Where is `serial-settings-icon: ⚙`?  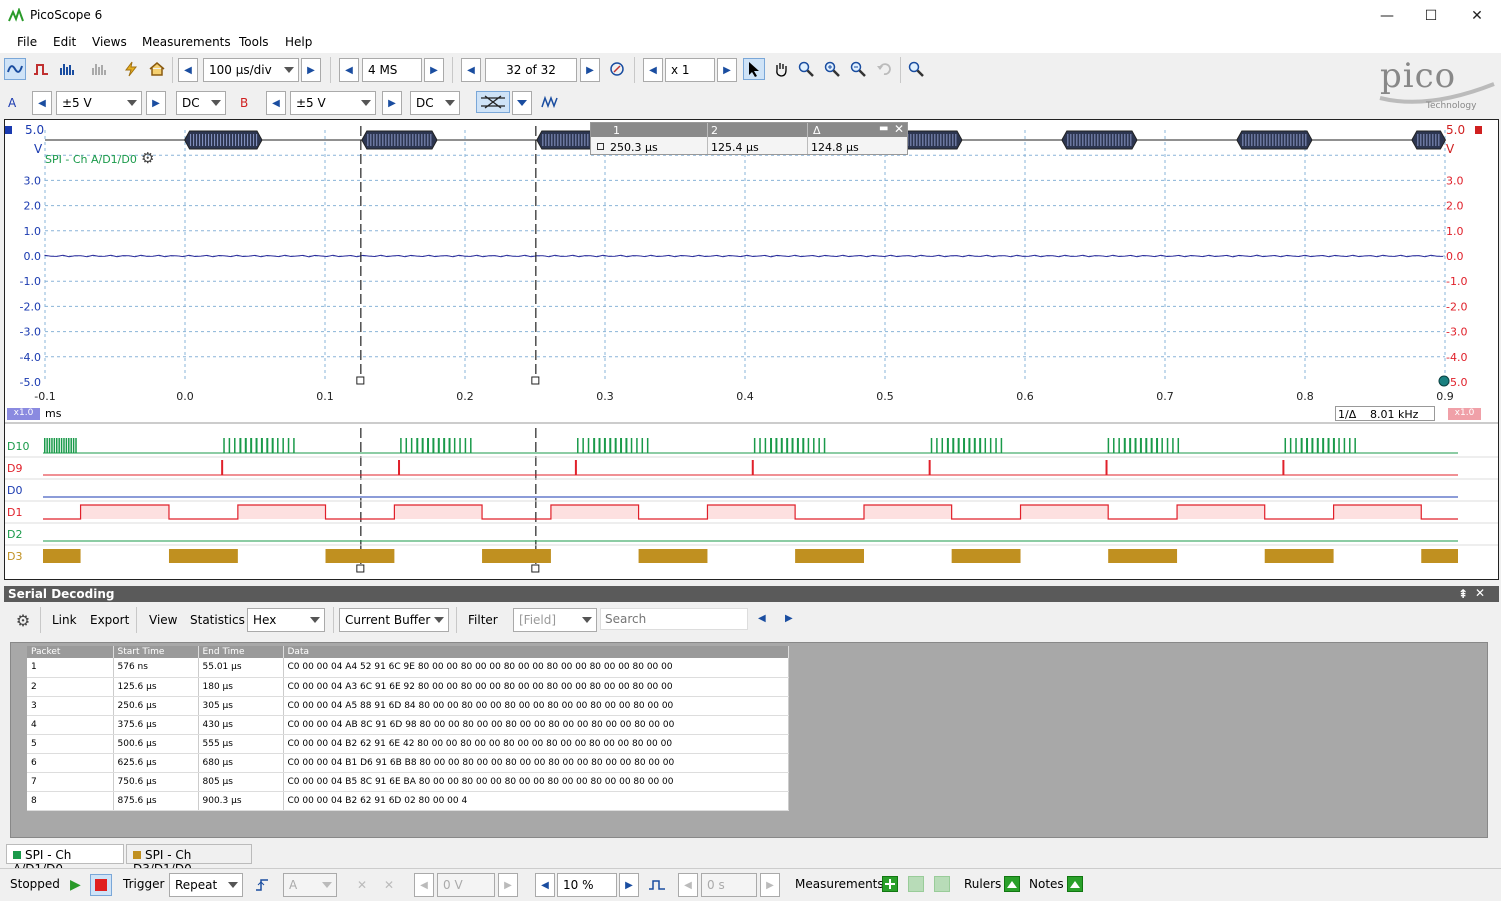
serial-settings-icon: ⚙ is located at coordinates (23, 620).